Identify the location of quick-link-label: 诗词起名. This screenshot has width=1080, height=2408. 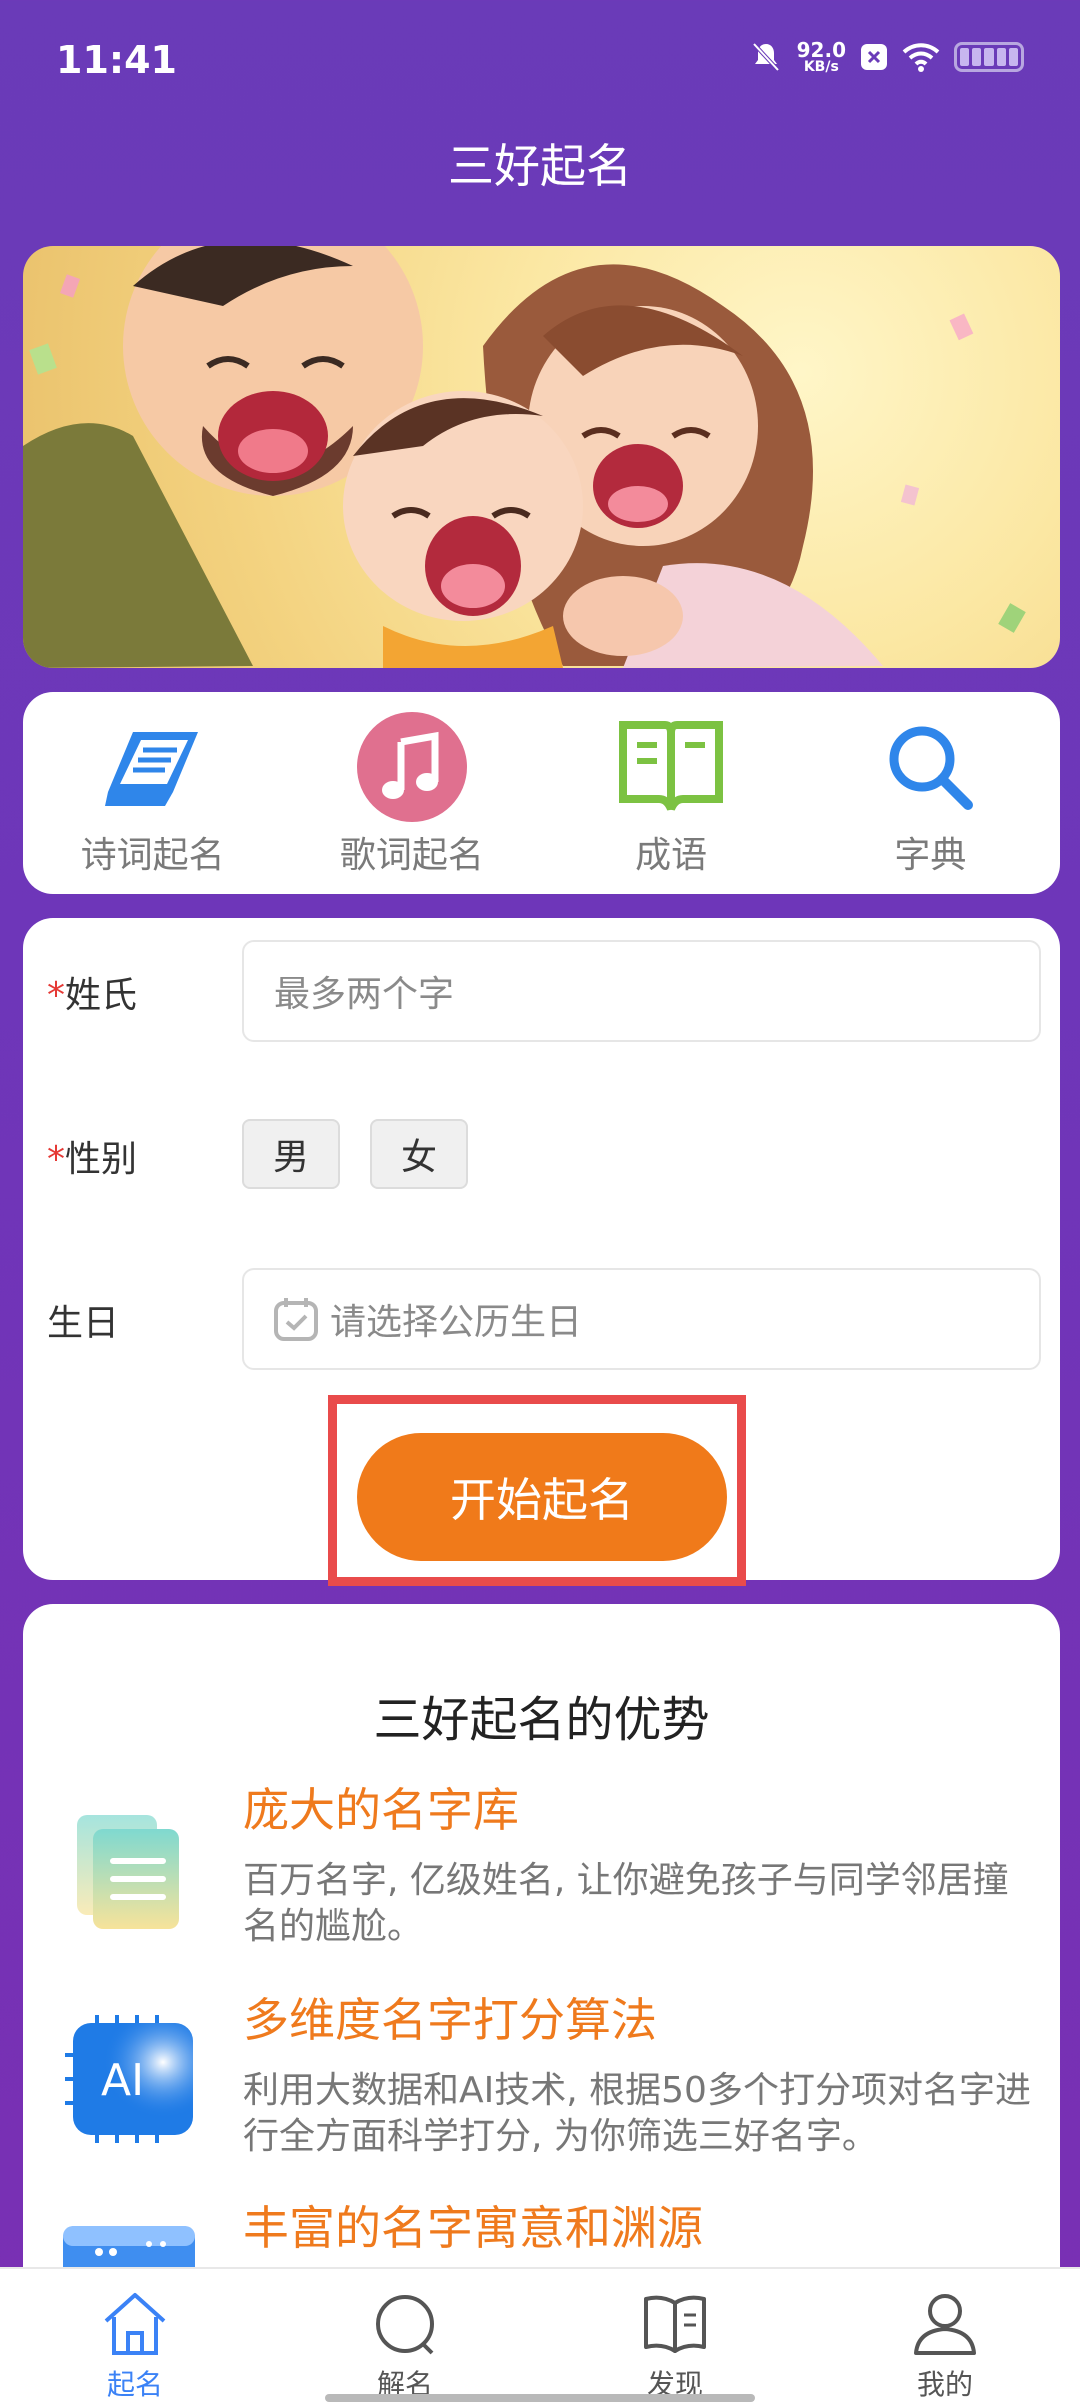
(152, 855).